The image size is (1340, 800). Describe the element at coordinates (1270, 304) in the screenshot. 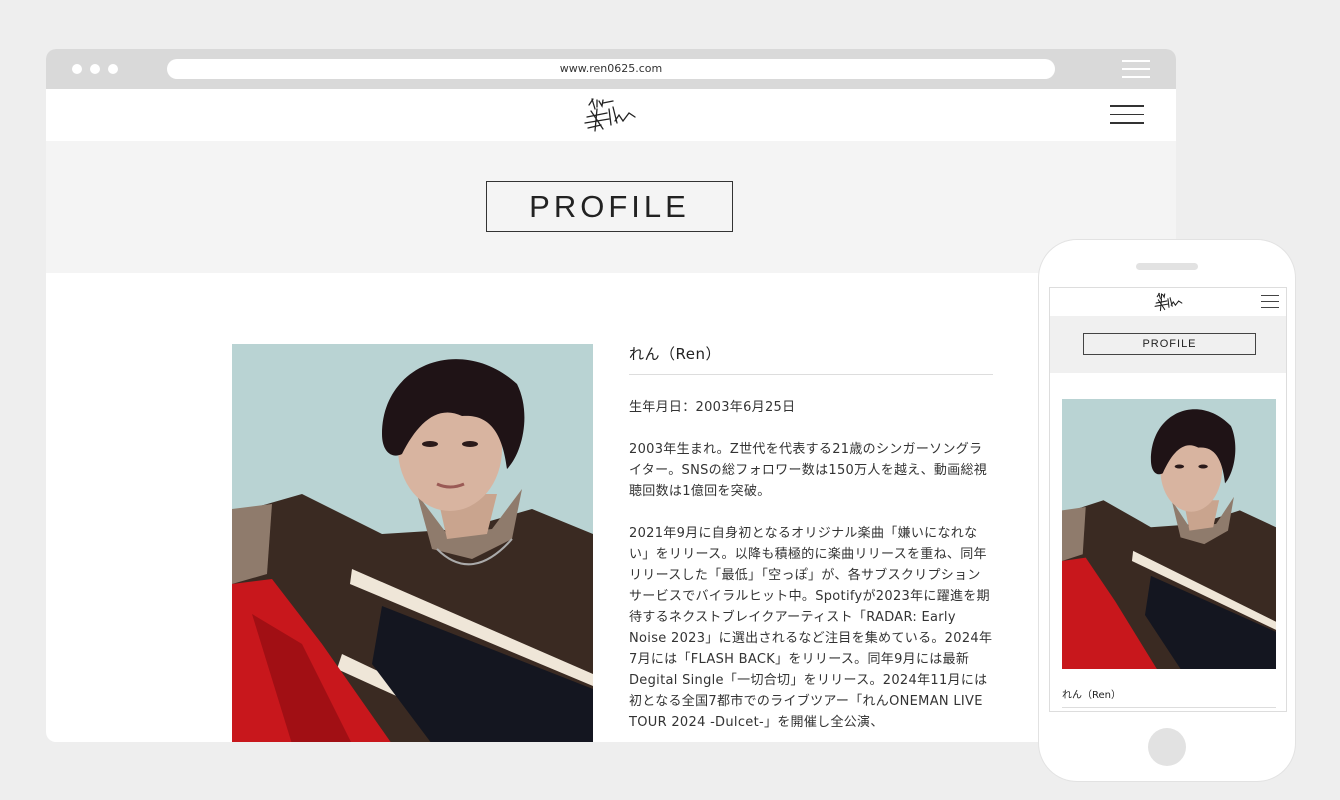

I see `mobile-hamburger-icon` at that location.